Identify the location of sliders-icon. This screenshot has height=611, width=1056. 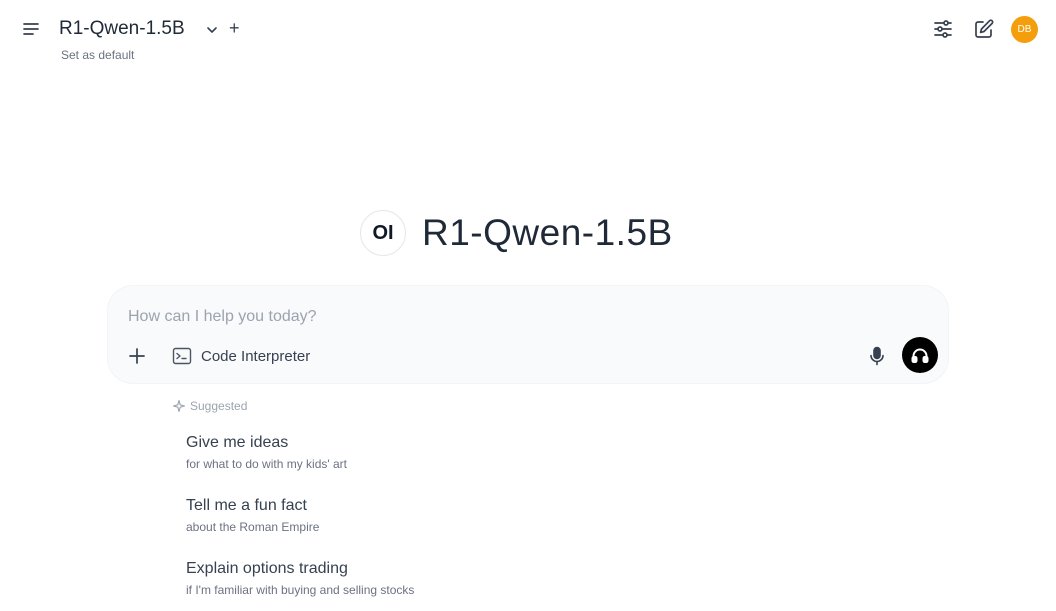
(943, 29).